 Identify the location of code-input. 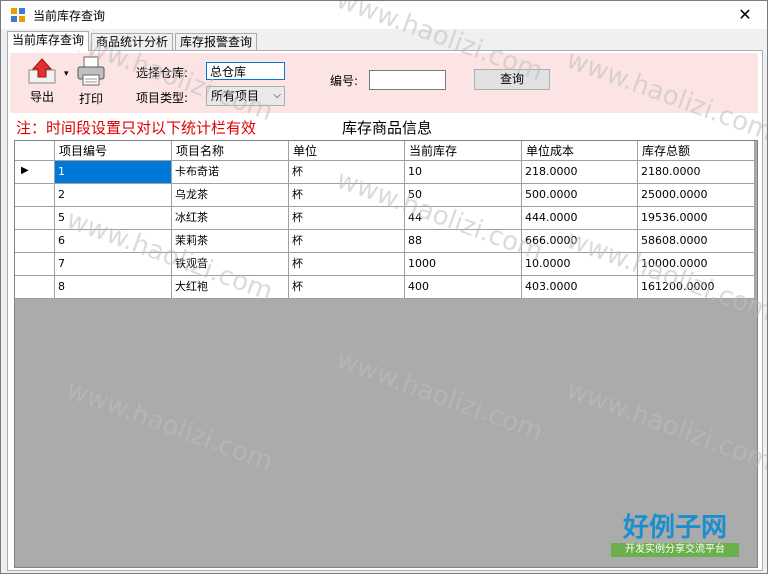
(407, 80).